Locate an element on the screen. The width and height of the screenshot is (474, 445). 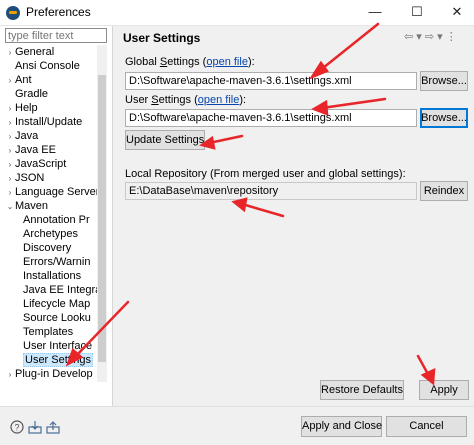
reindex-button: Reindex is located at coordinates (444, 191).